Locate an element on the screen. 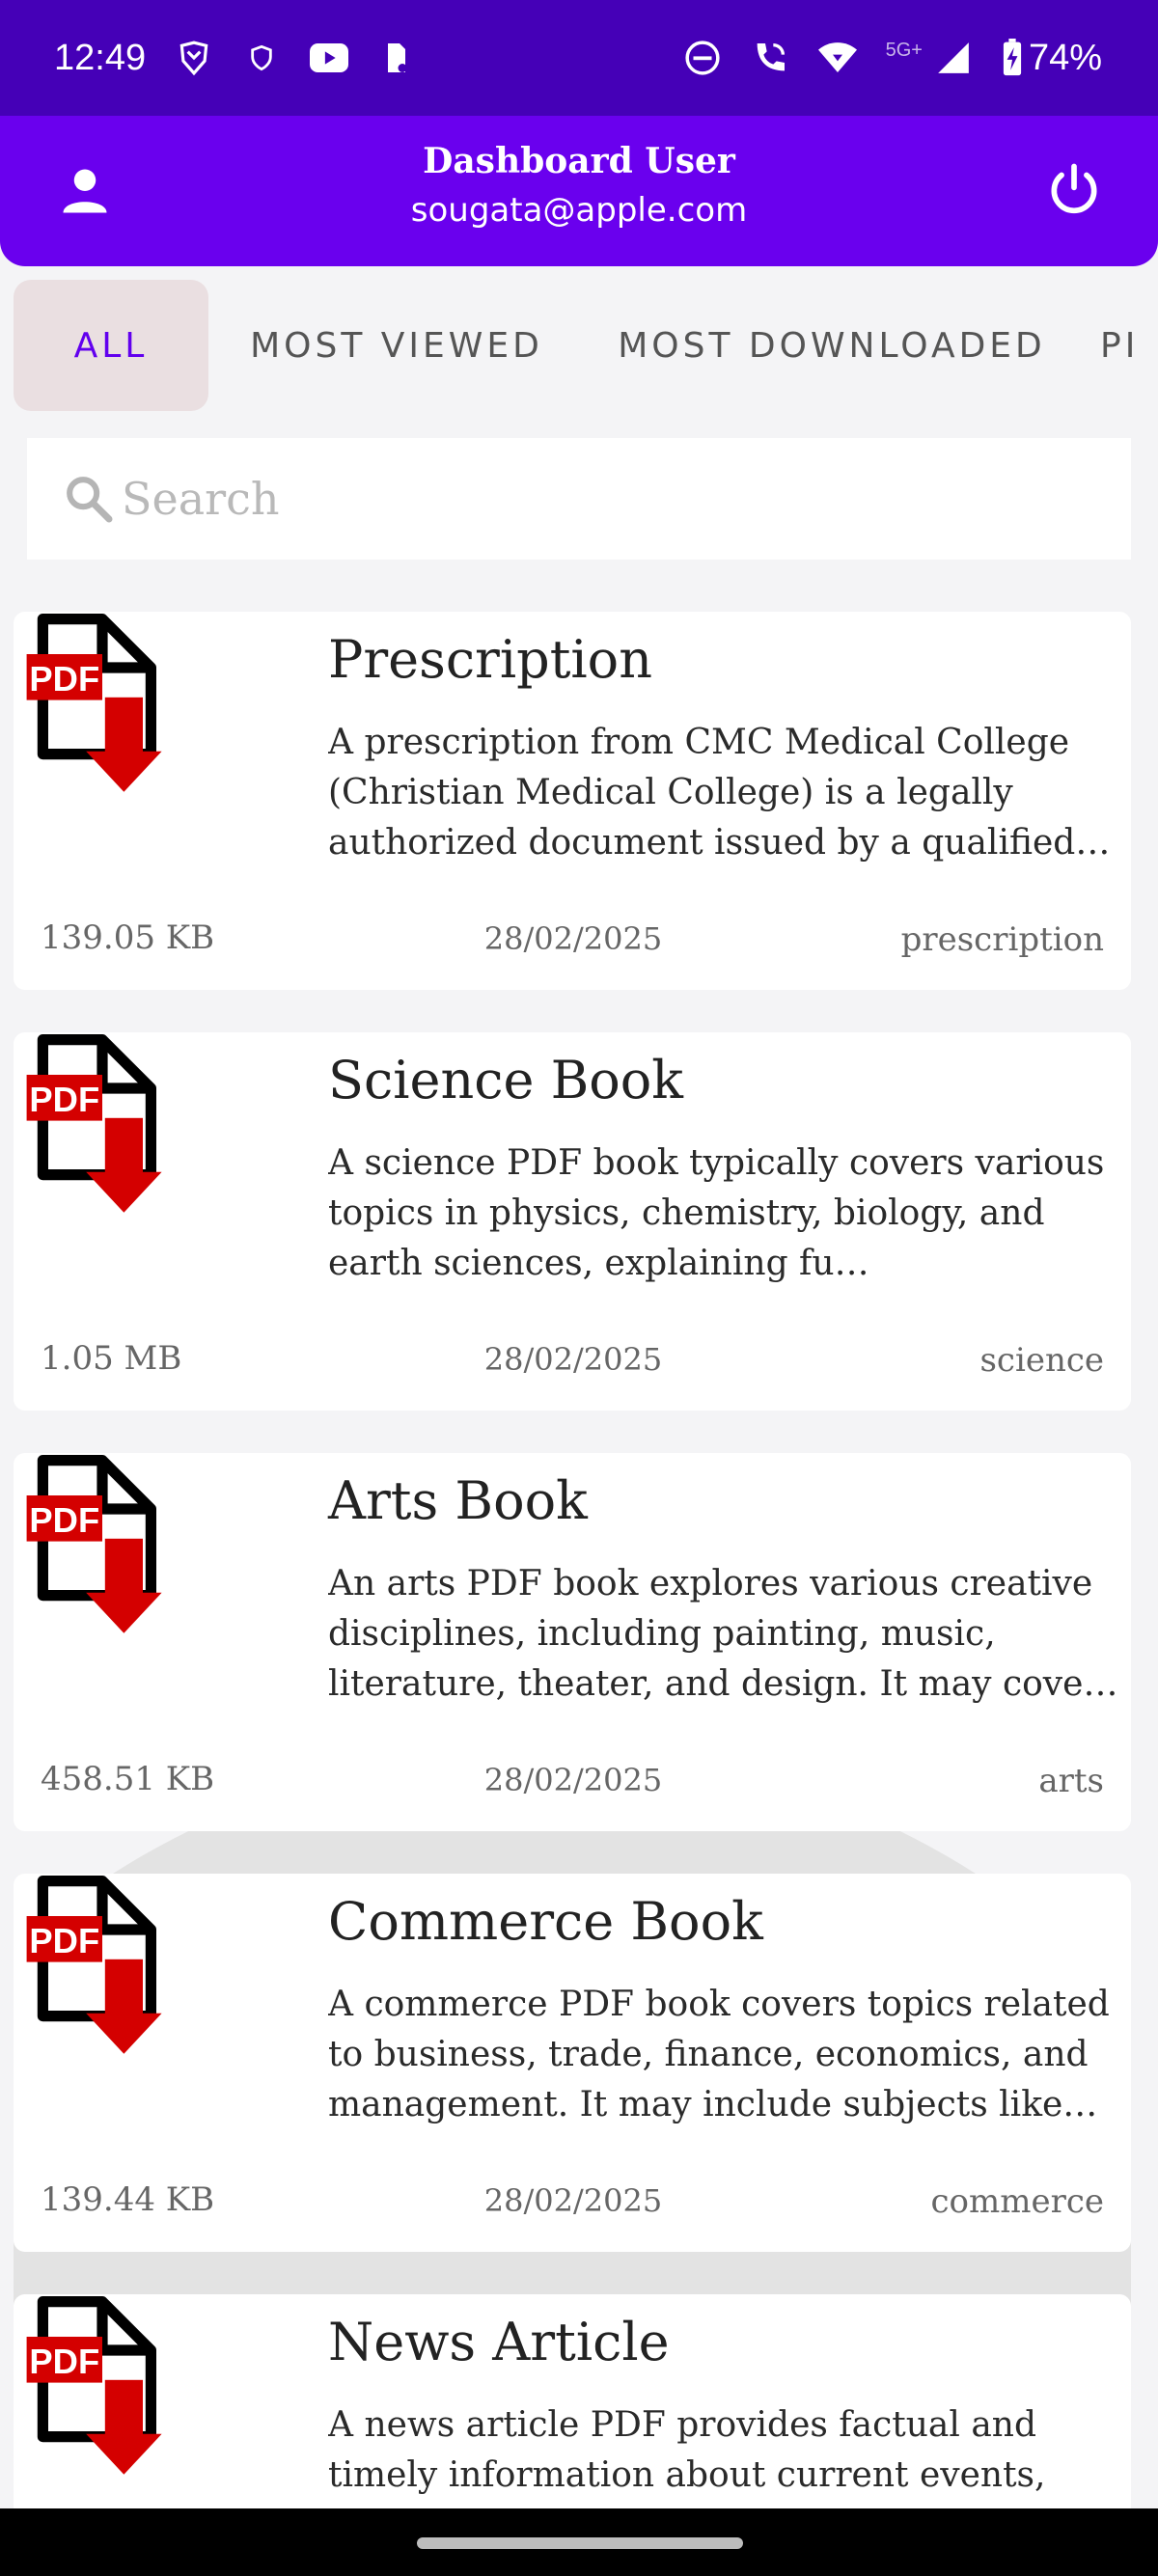 This screenshot has height=2576, width=1158. tab-most-viewed: MOST VIEWED is located at coordinates (396, 346).